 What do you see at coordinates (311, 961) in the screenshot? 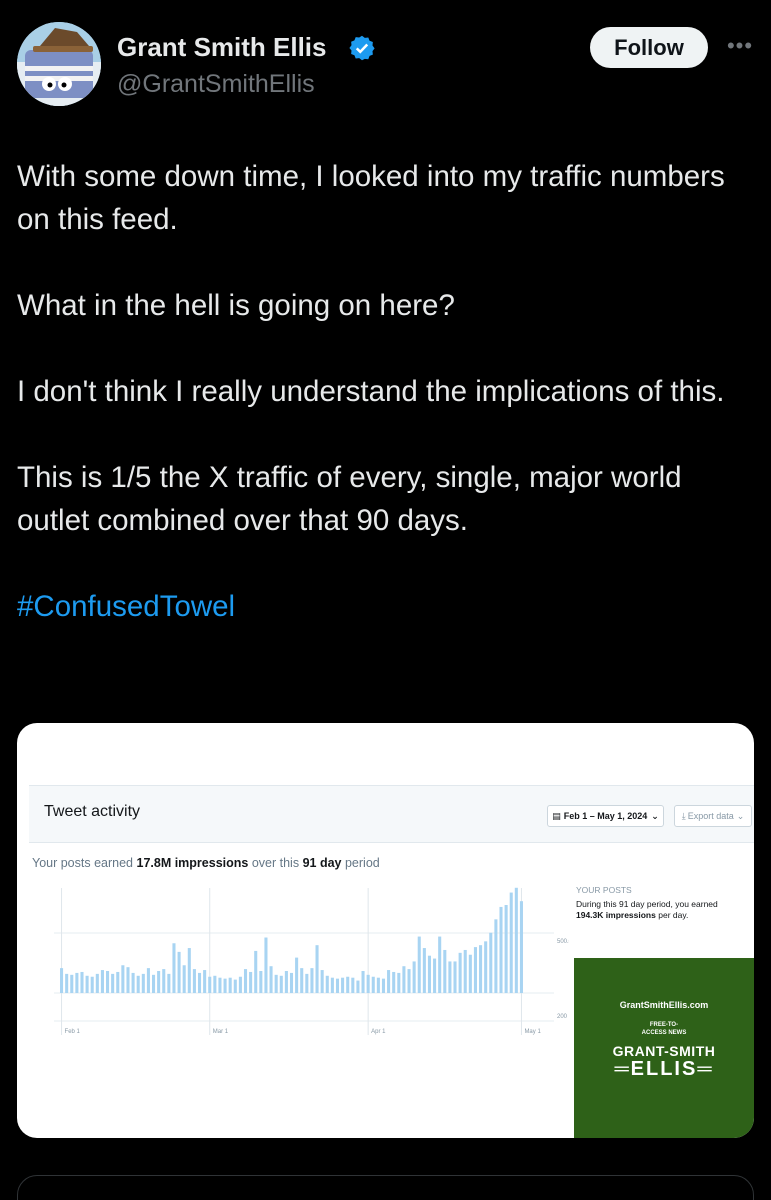
I see `impressions-bar-chart: Feb 1 Mar 1 Apr 1 May 1 500.0K 200` at bounding box center [311, 961].